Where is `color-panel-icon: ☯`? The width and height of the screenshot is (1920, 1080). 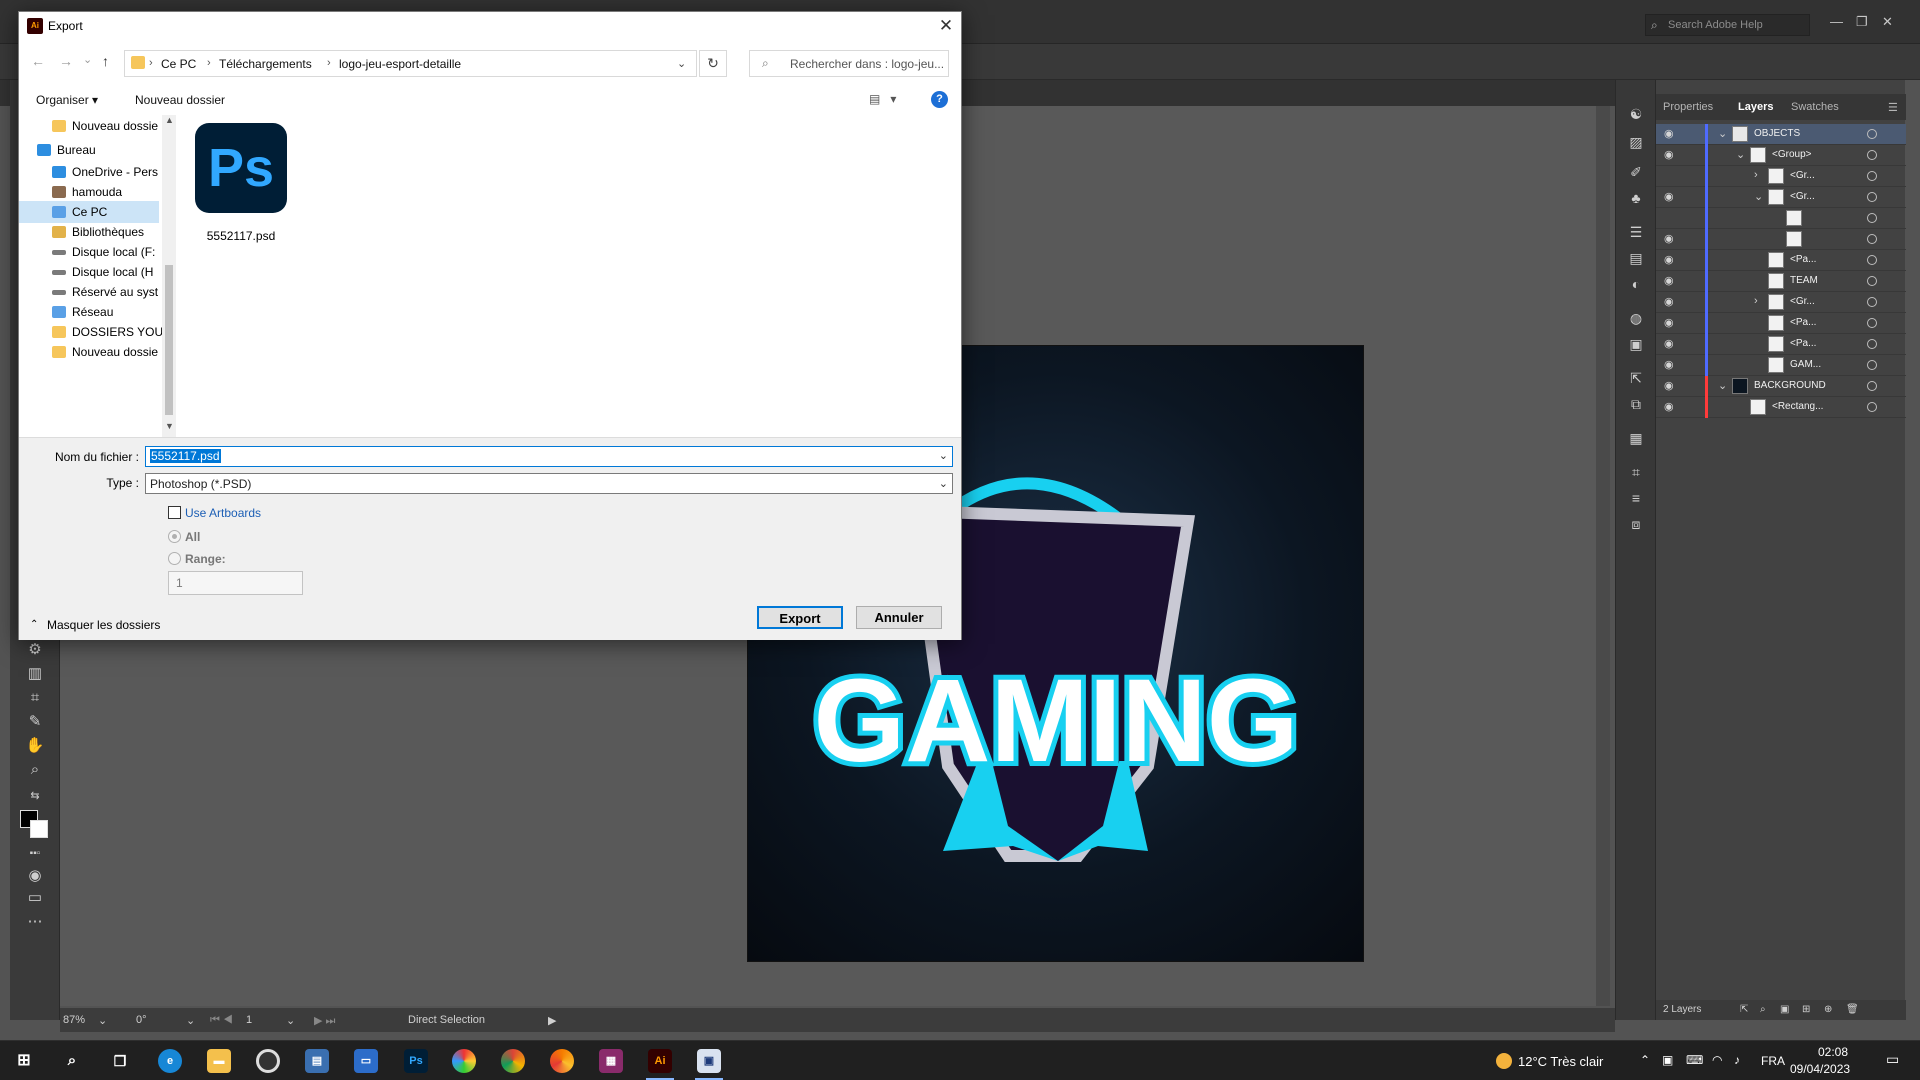
color-panel-icon: ☯ is located at coordinates (1636, 115).